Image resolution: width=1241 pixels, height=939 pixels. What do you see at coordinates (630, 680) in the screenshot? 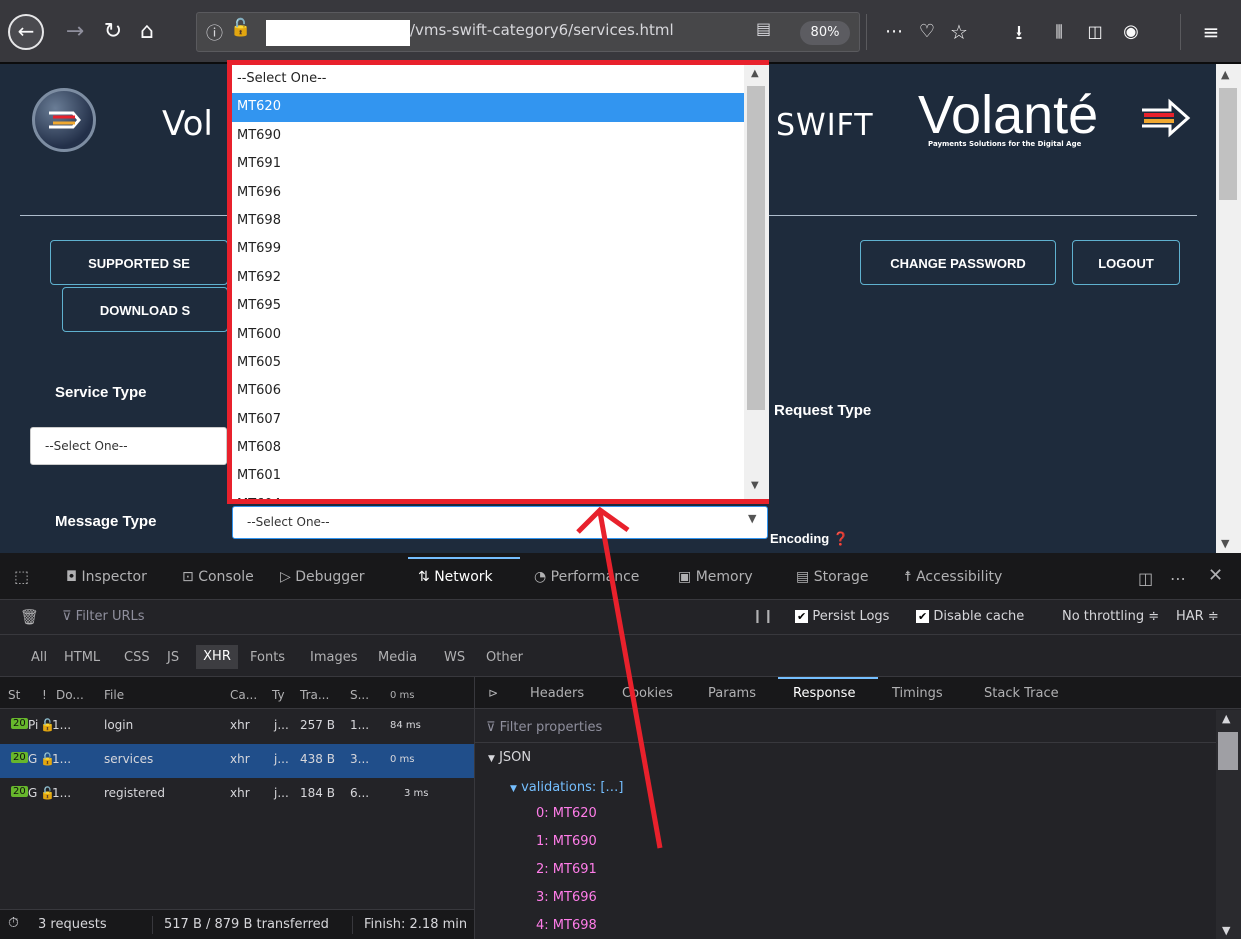
I see `annotation-arrow-shaft` at bounding box center [630, 680].